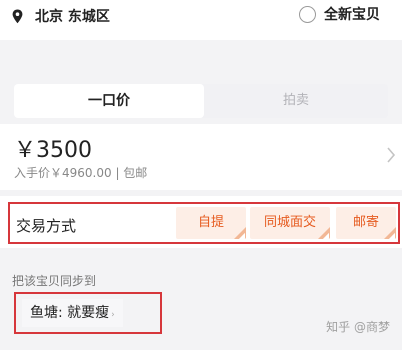  I want to click on sync-highlight: 鱼塘: 就要瘦 ›, so click(88, 313).